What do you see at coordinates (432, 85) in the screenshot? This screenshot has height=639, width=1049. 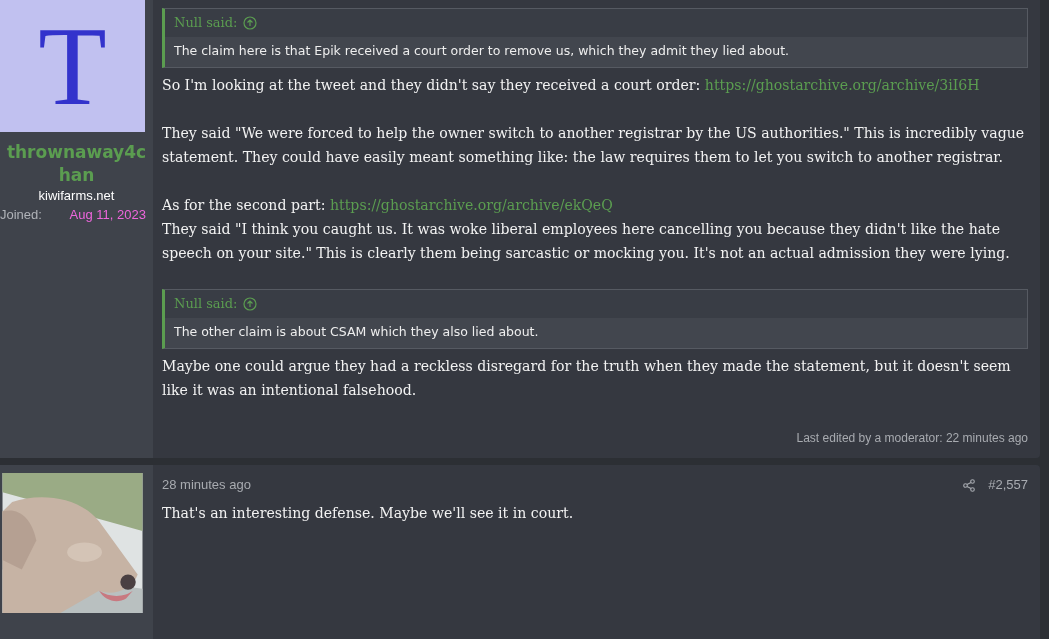 I see `post-text: So I'm looking at the tweet and they didn't say they received a court order:` at bounding box center [432, 85].